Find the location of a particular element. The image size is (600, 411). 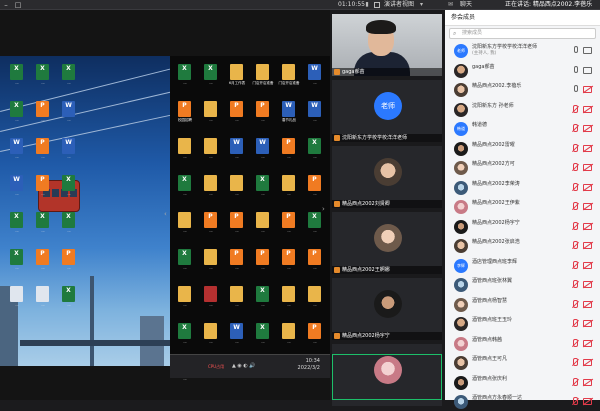

member-row: 酒管西点方永春顺一达 is located at coordinates (522, 402).